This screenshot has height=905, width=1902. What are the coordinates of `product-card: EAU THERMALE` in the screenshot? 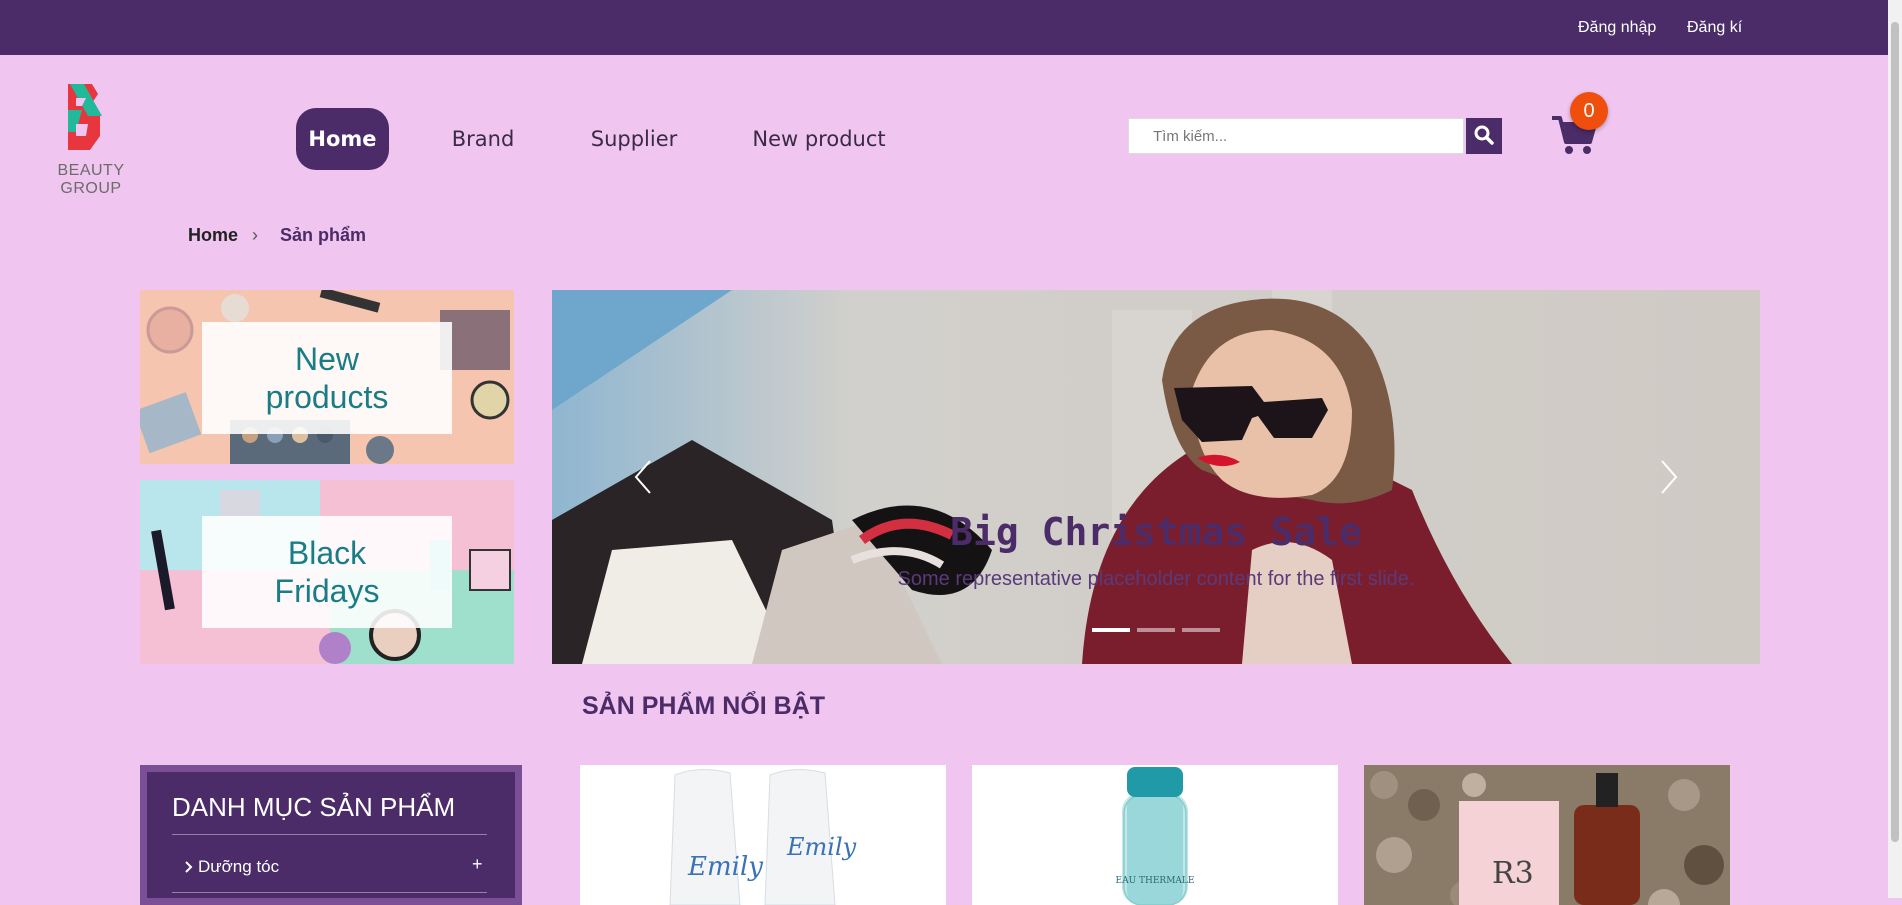 It's located at (1155, 835).